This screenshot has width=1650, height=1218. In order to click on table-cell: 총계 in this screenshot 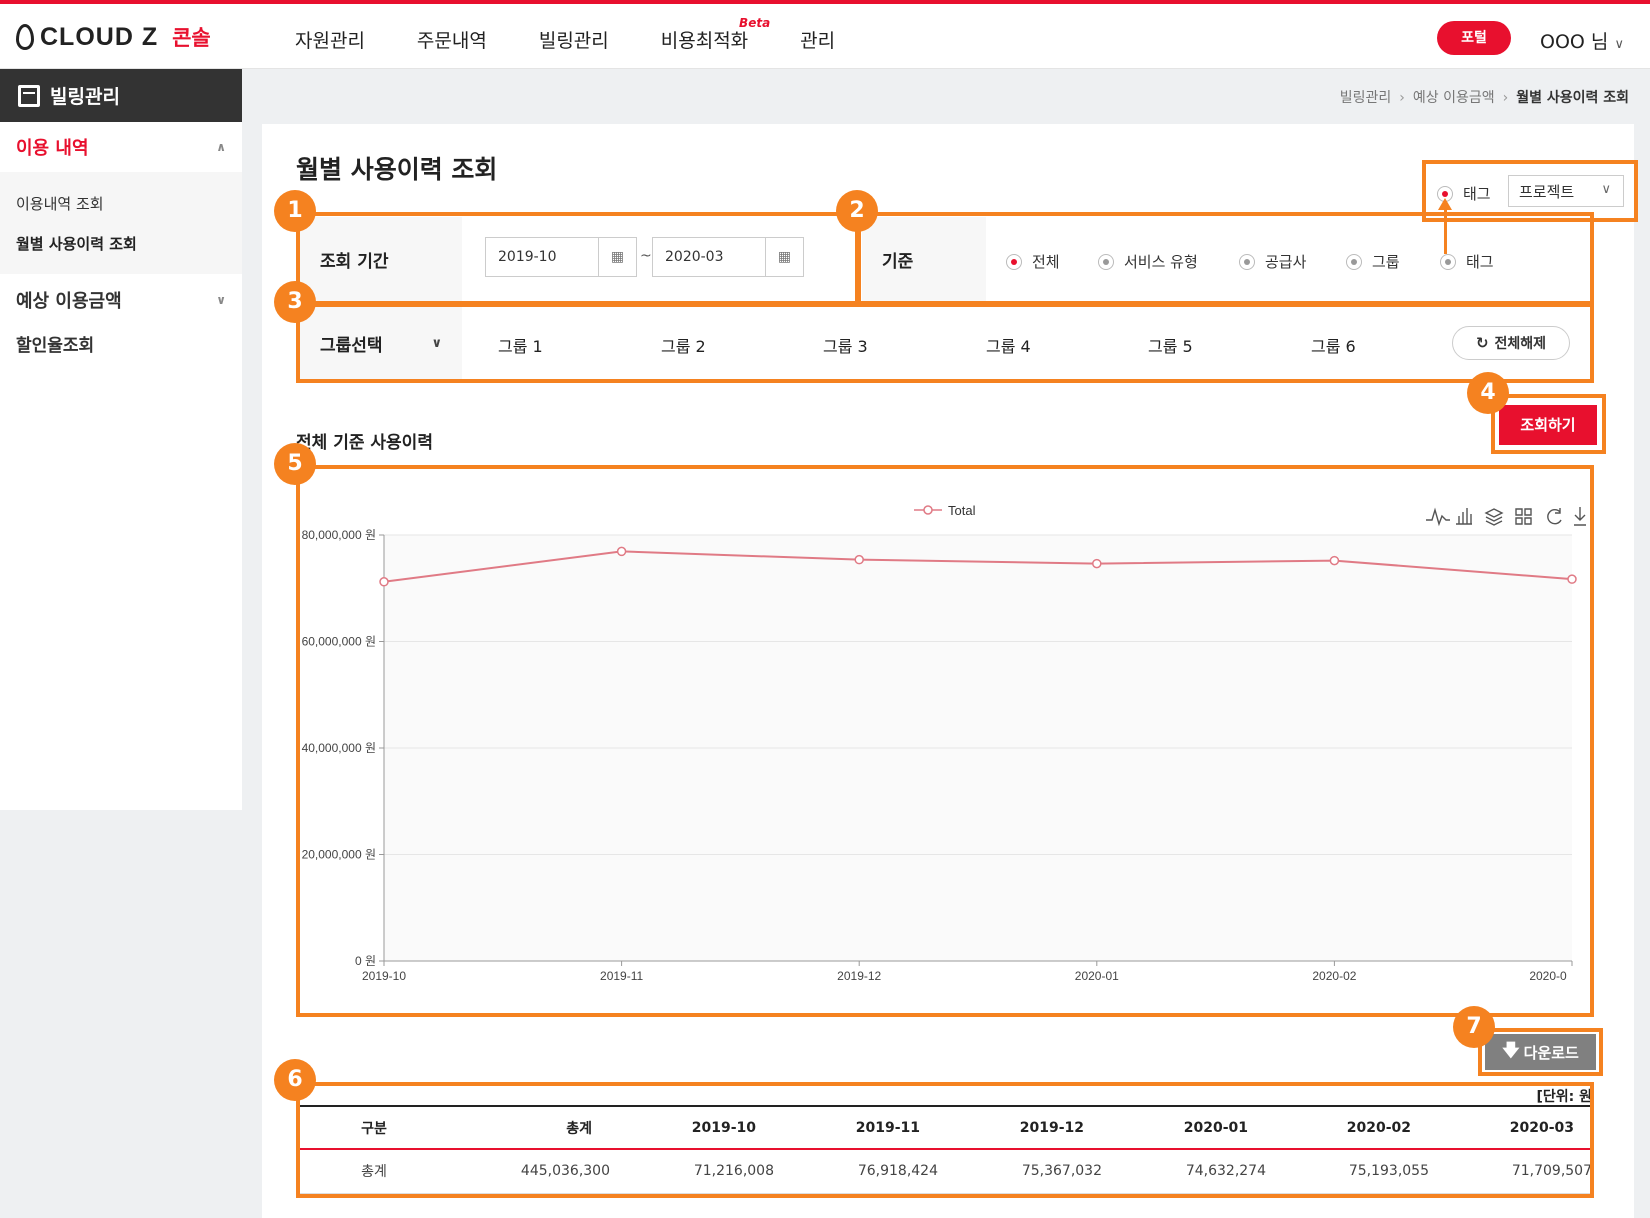, I will do `click(374, 1171)`.